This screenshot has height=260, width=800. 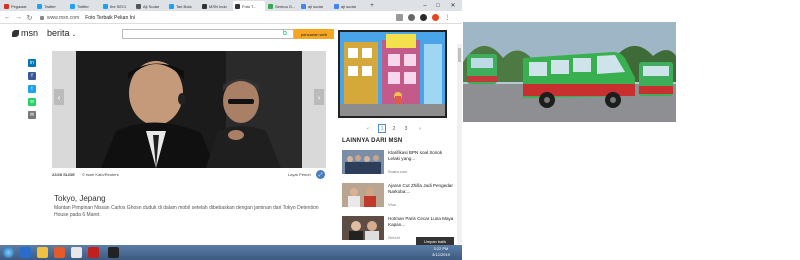 I want to click on profile-avatar-icon, so click(x=435, y=17).